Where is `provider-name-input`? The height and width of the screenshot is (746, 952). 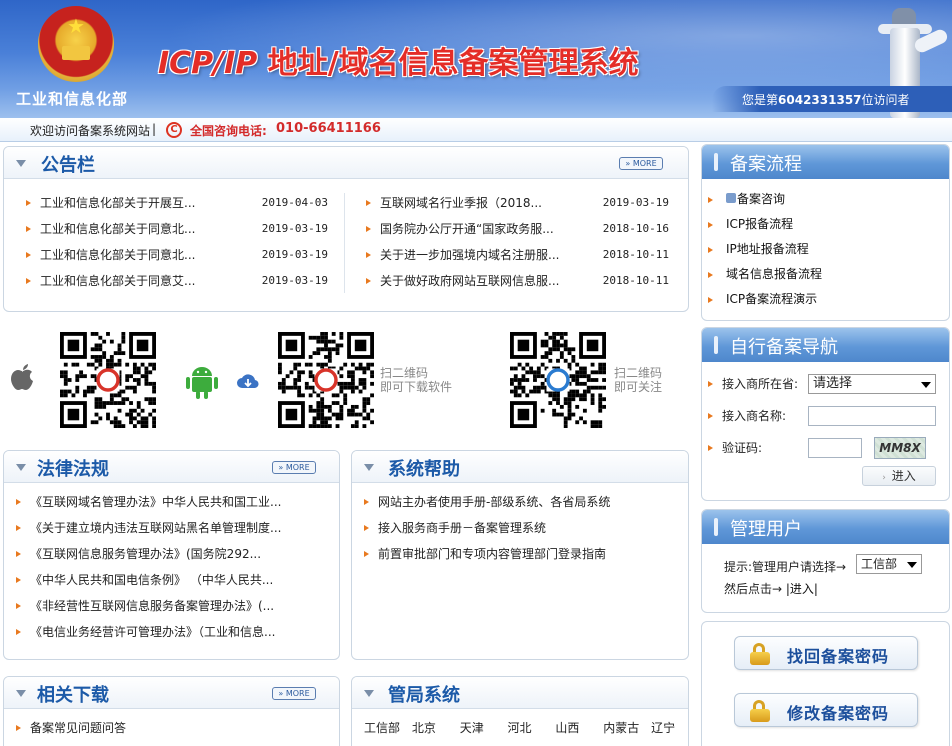
provider-name-input is located at coordinates (872, 416).